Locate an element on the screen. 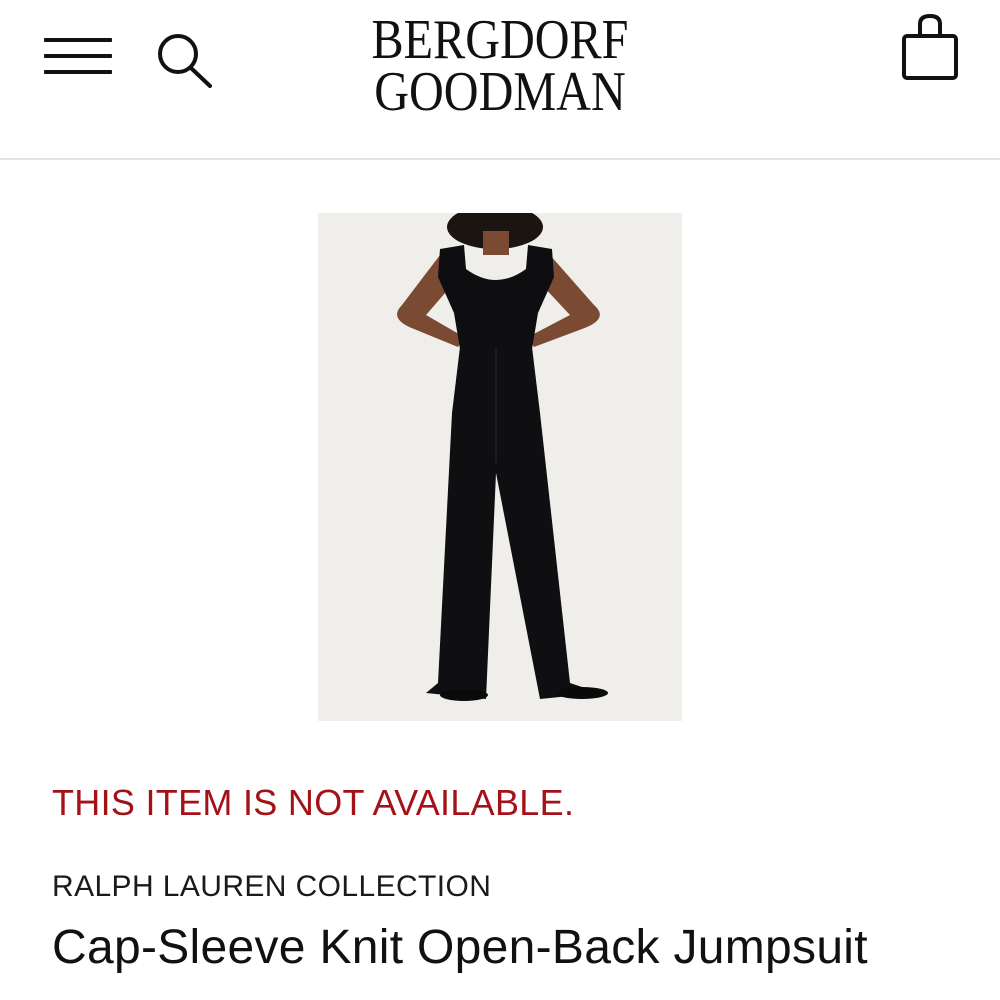  logo-line-1: BERGDORF is located at coordinates (500, 40).